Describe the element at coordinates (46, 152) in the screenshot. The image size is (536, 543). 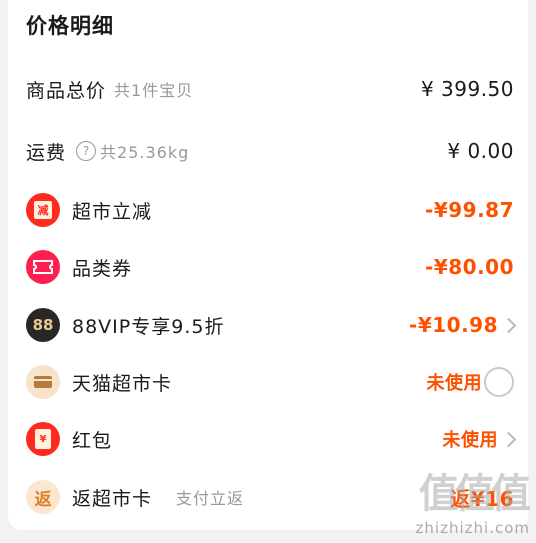
I see `shipping-label: 运费` at that location.